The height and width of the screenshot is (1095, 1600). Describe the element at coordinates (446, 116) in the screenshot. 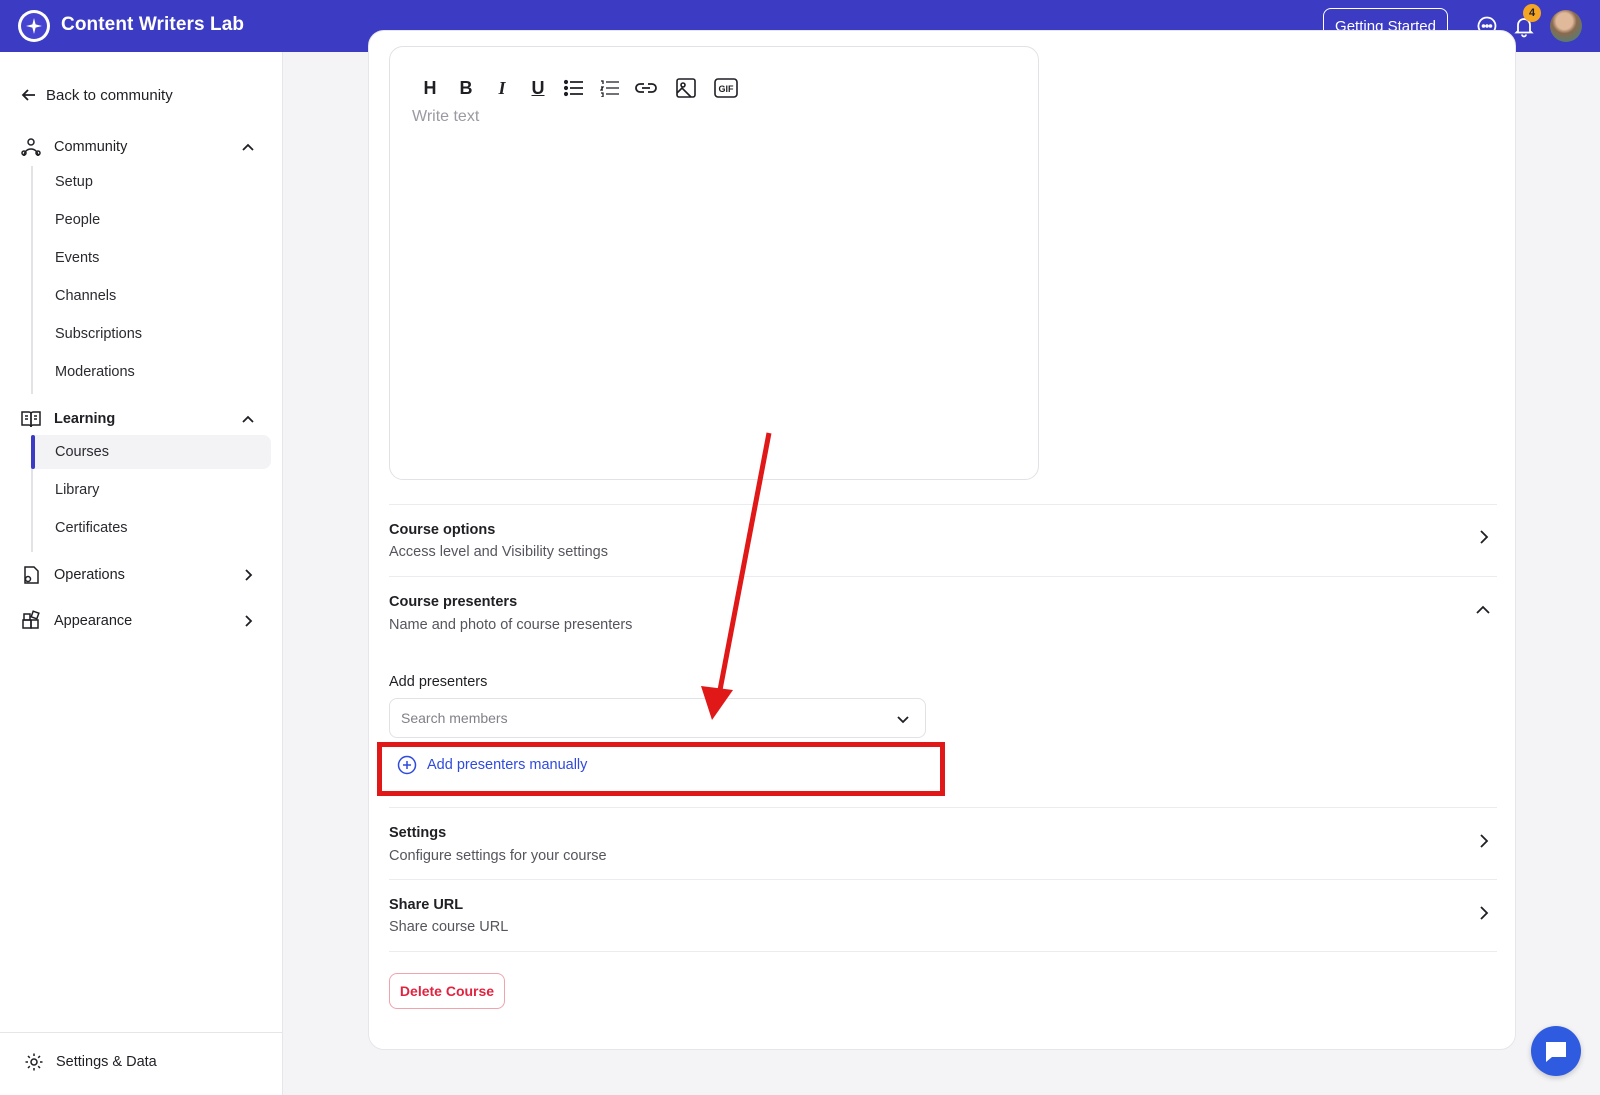

I see `editor-placeholder: Write text` at that location.